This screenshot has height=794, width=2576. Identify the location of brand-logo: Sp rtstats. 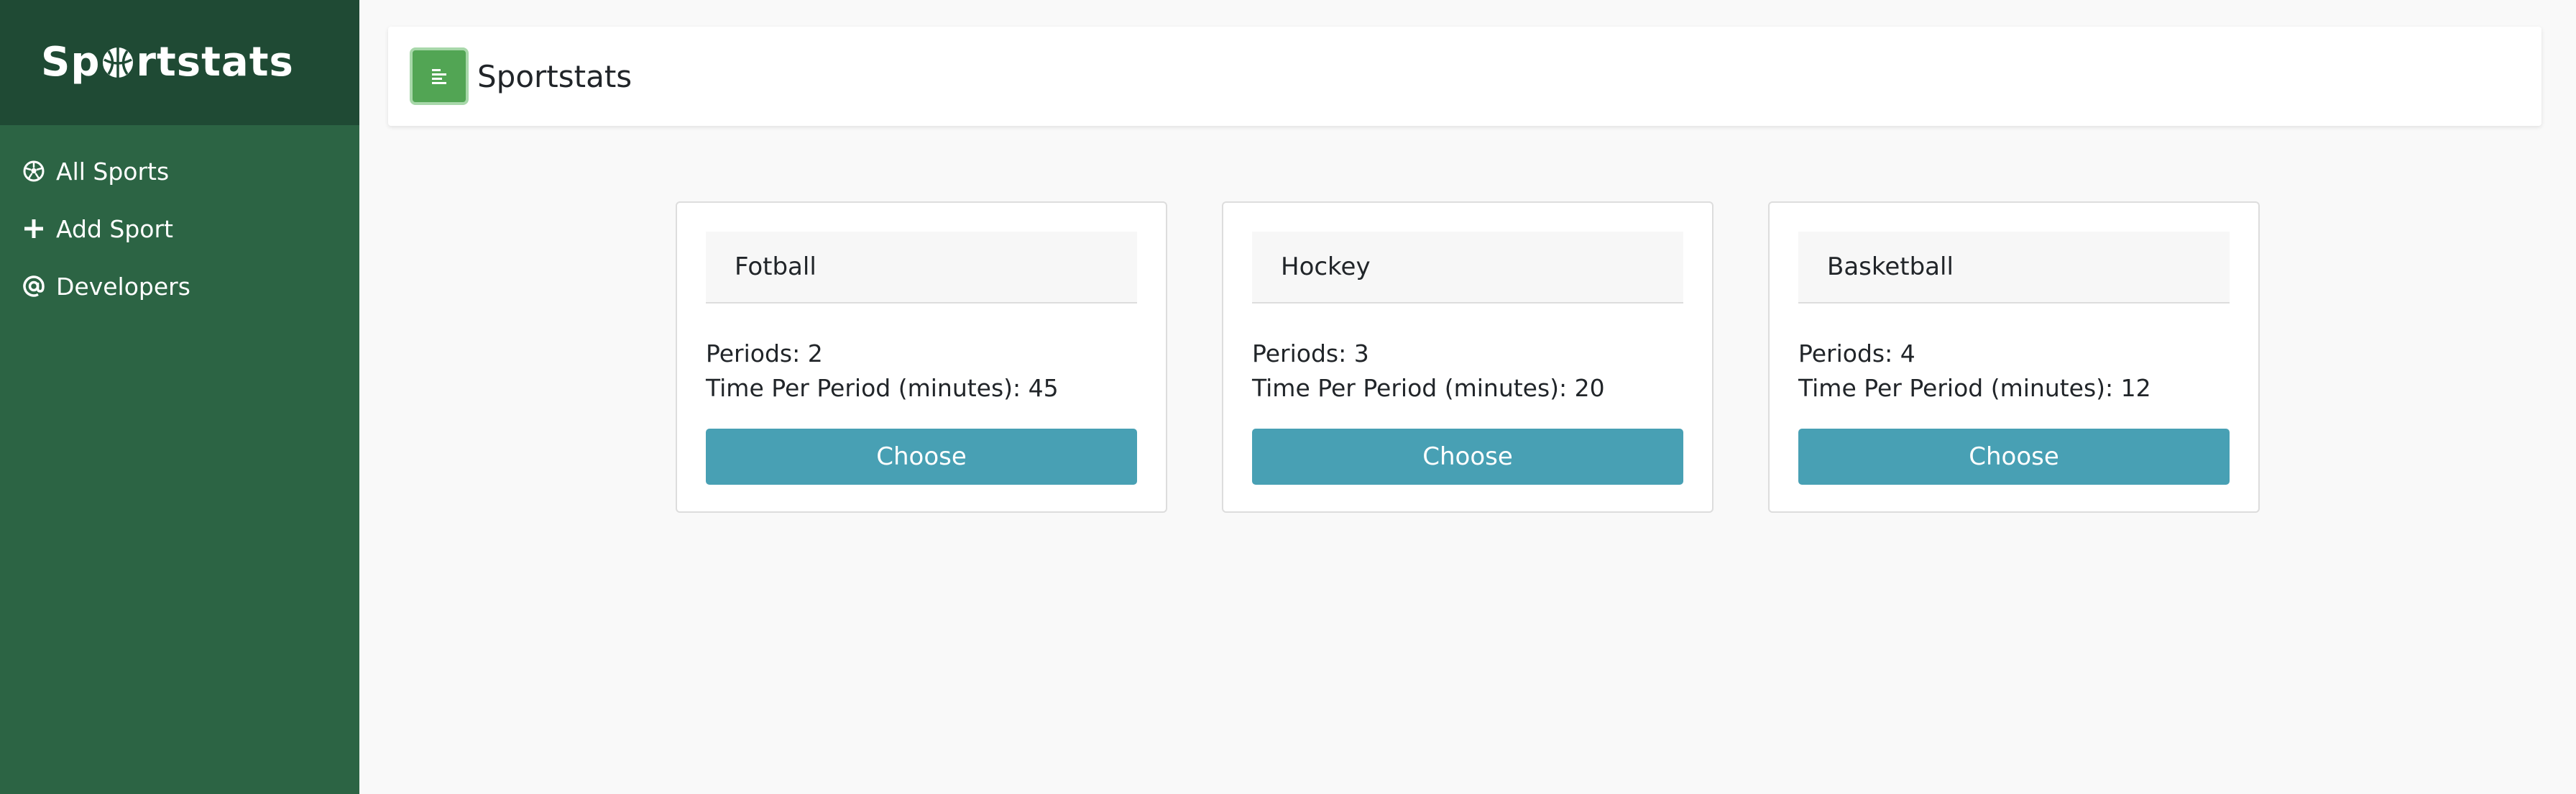
(167, 62).